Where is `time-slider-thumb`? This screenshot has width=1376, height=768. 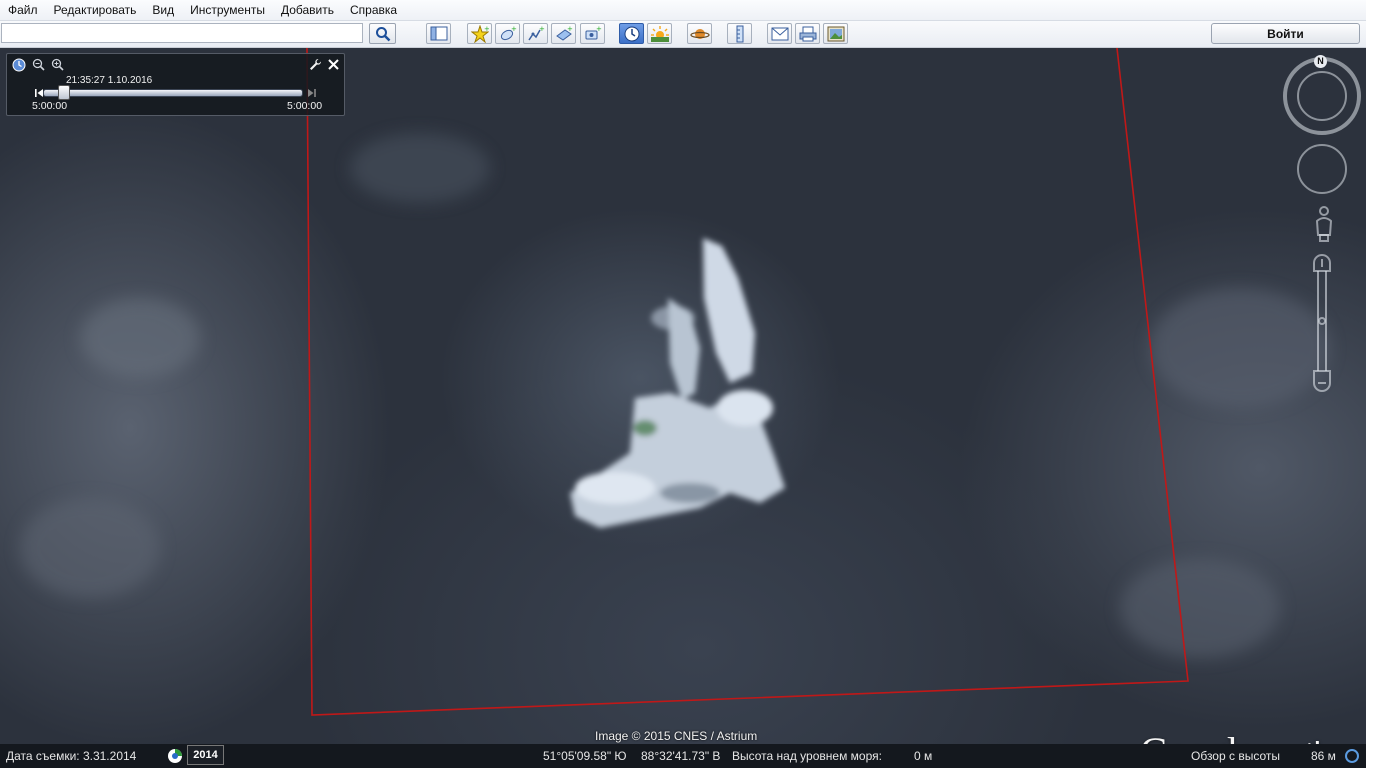
time-slider-thumb is located at coordinates (63, 92).